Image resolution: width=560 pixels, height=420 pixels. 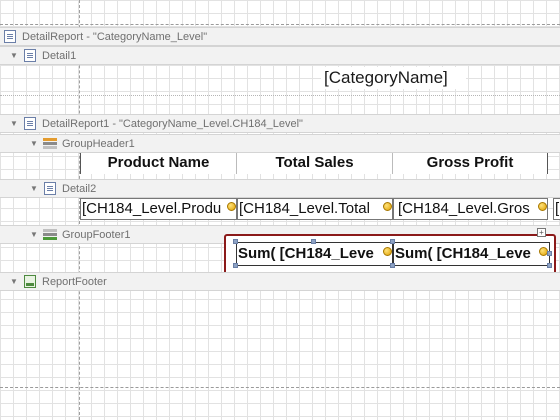 I want to click on band-label: ReportFooter, so click(x=74, y=282).